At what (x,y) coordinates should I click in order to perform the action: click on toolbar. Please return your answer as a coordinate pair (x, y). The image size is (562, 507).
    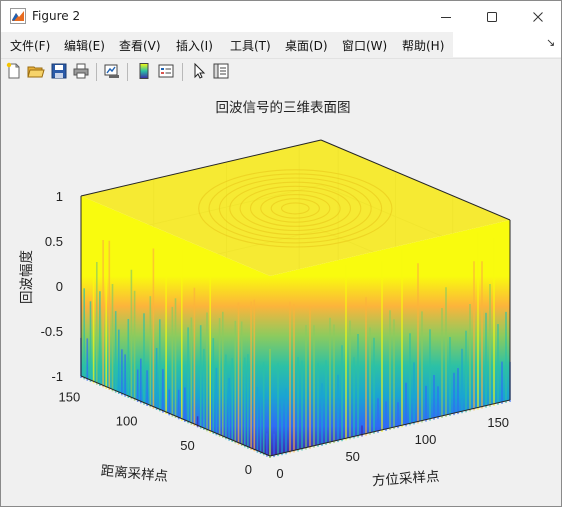
    Looking at the image, I should click on (281, 72).